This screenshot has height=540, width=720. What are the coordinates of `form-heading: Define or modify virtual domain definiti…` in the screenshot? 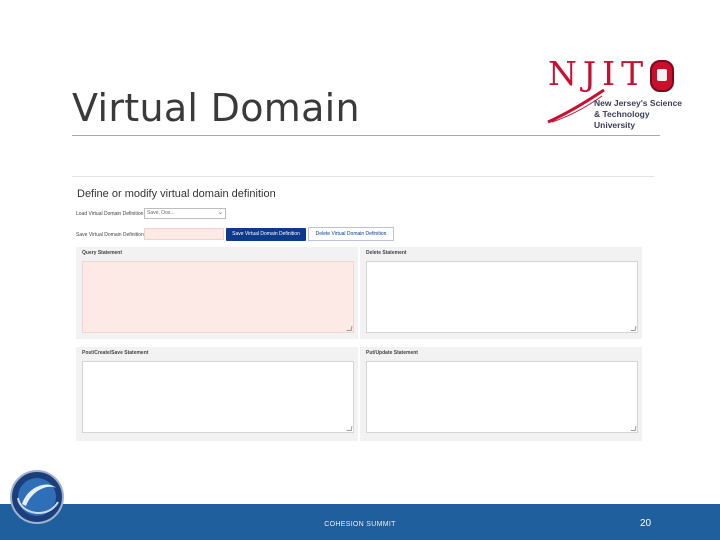 It's located at (176, 194).